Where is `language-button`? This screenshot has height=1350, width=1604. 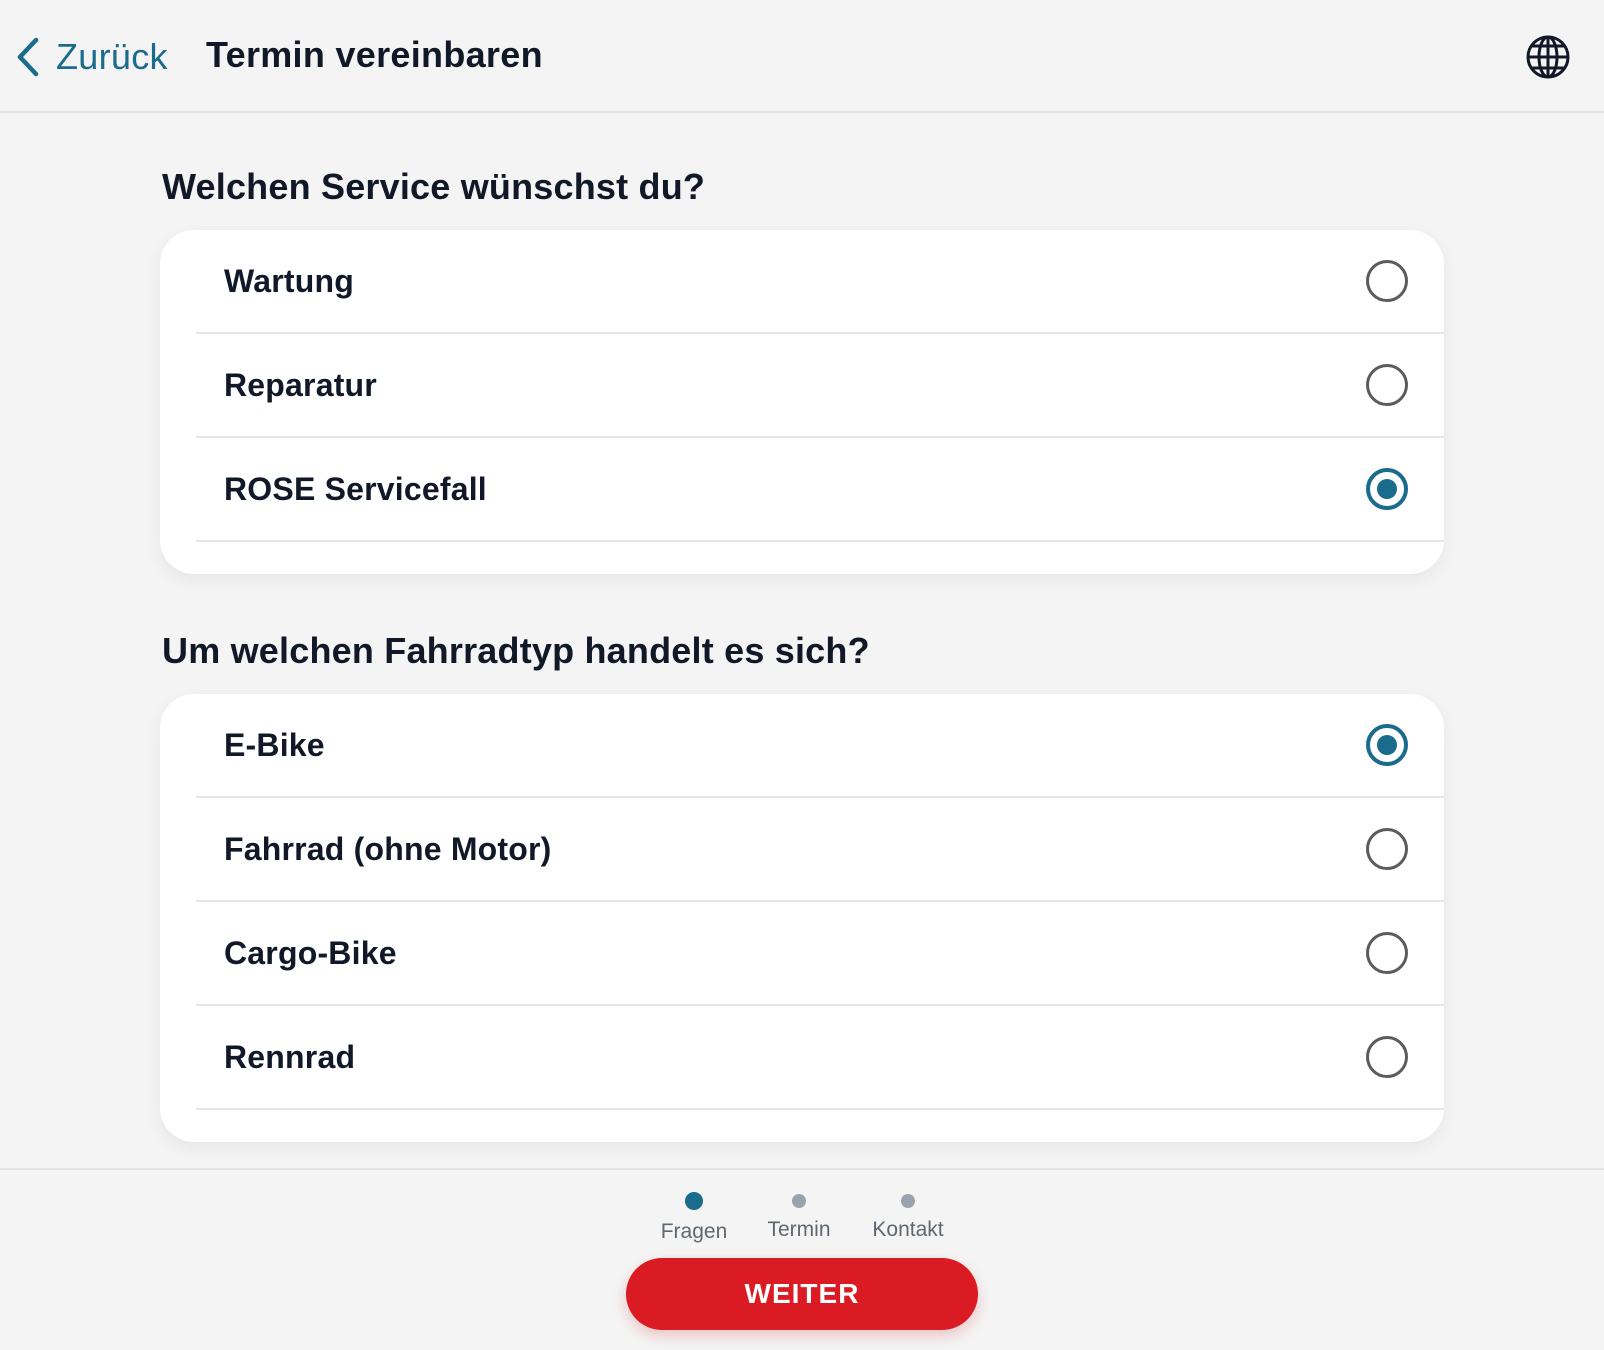
language-button is located at coordinates (1548, 57).